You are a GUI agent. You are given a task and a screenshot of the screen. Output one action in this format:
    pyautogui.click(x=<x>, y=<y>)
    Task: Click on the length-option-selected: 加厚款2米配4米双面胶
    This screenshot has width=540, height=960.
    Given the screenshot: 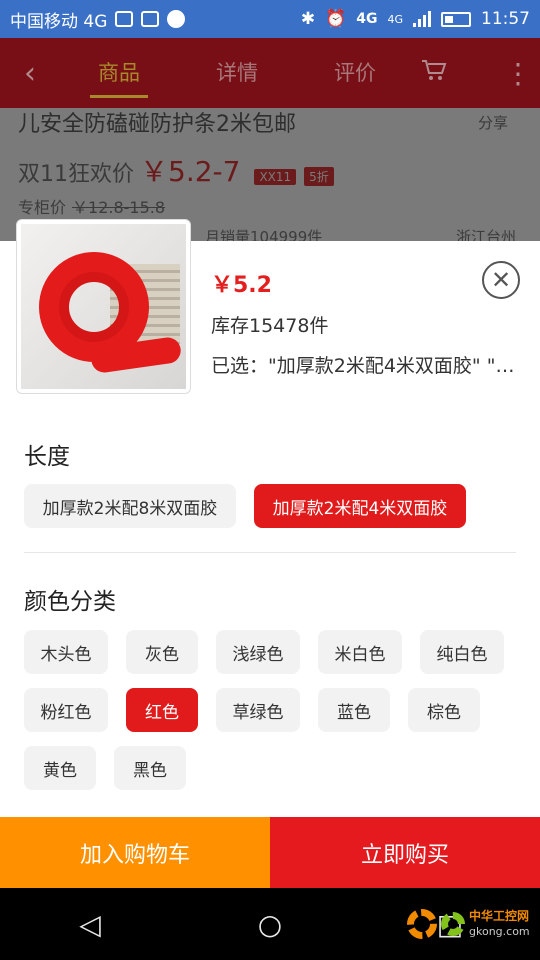 What is the action you would take?
    pyautogui.click(x=360, y=506)
    